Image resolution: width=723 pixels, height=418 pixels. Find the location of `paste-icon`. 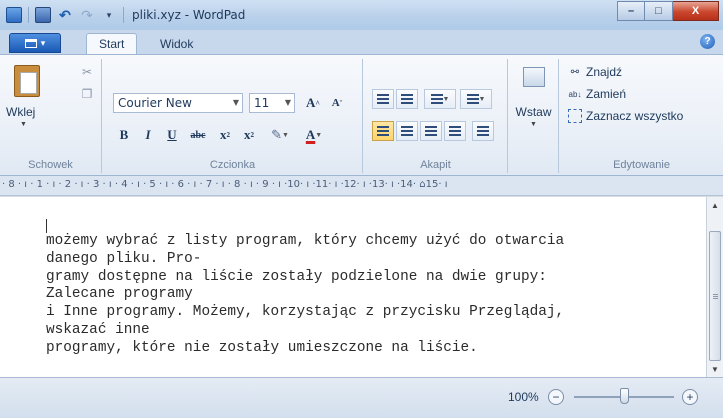

paste-icon is located at coordinates (27, 81).